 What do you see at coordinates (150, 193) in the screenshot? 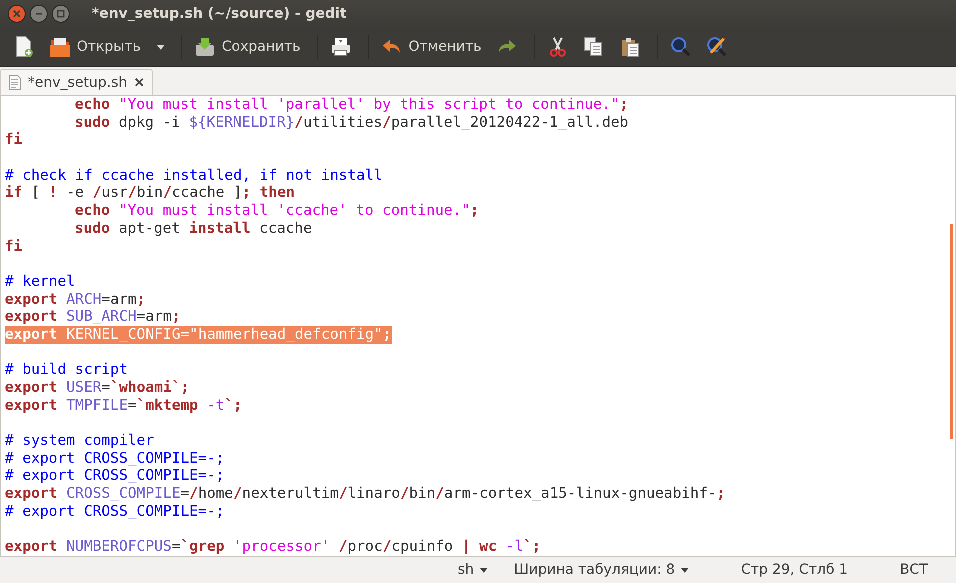
I see `code-line: if [ ! -e /usr/bin/ccache ]; then` at bounding box center [150, 193].